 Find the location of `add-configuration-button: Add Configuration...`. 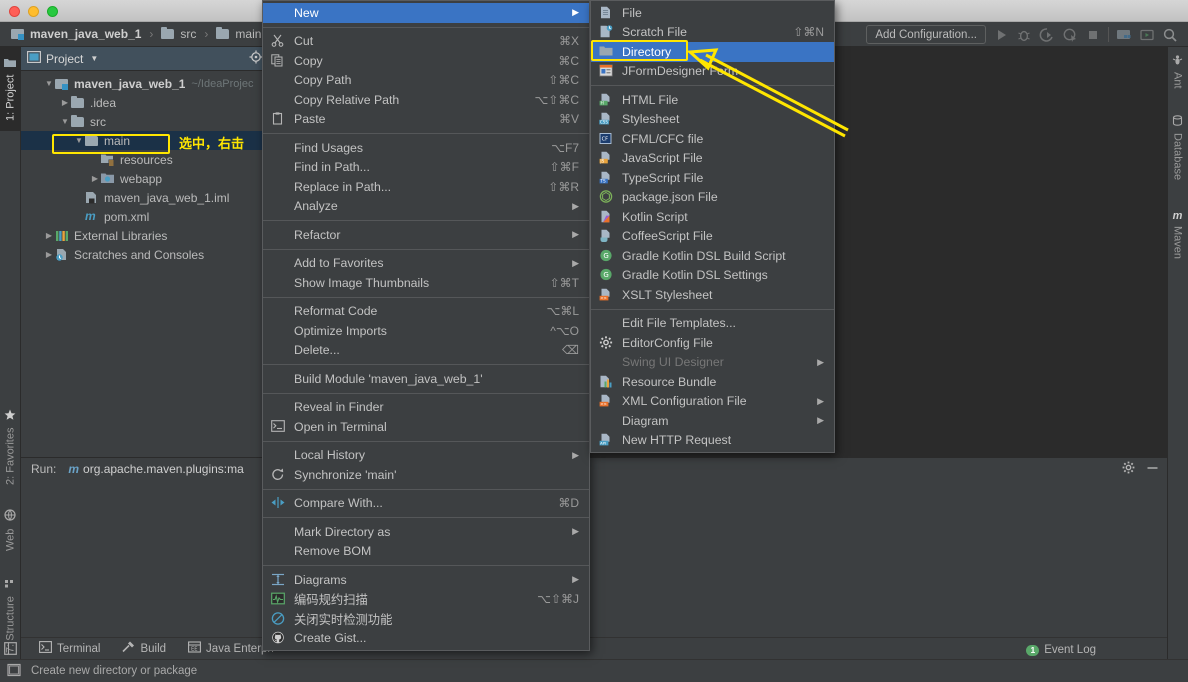

add-configuration-button: Add Configuration... is located at coordinates (926, 34).